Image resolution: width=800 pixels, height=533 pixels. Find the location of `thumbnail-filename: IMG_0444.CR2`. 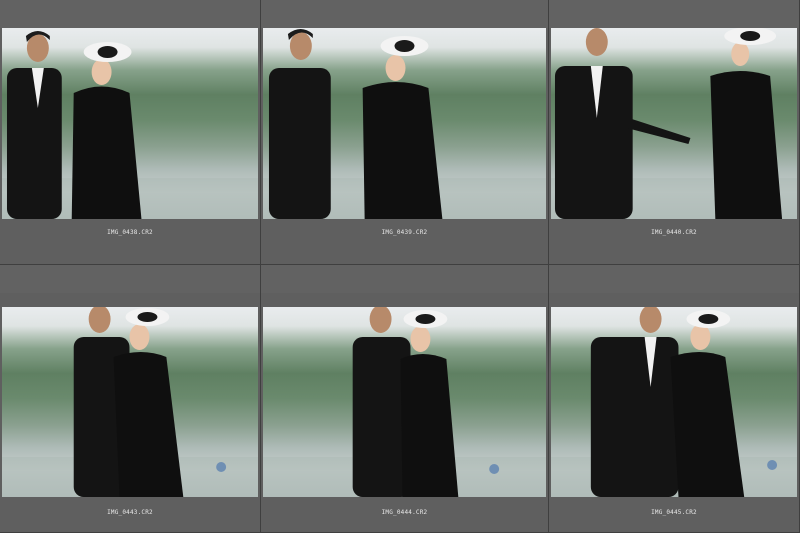

thumbnail-filename: IMG_0444.CR2 is located at coordinates (404, 512).